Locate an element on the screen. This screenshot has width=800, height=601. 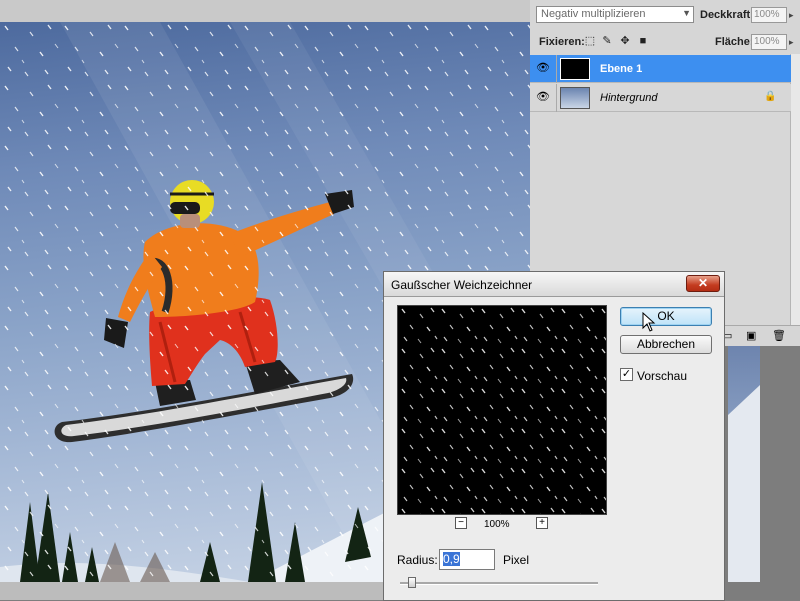
blur-preview is located at coordinates (502, 410).